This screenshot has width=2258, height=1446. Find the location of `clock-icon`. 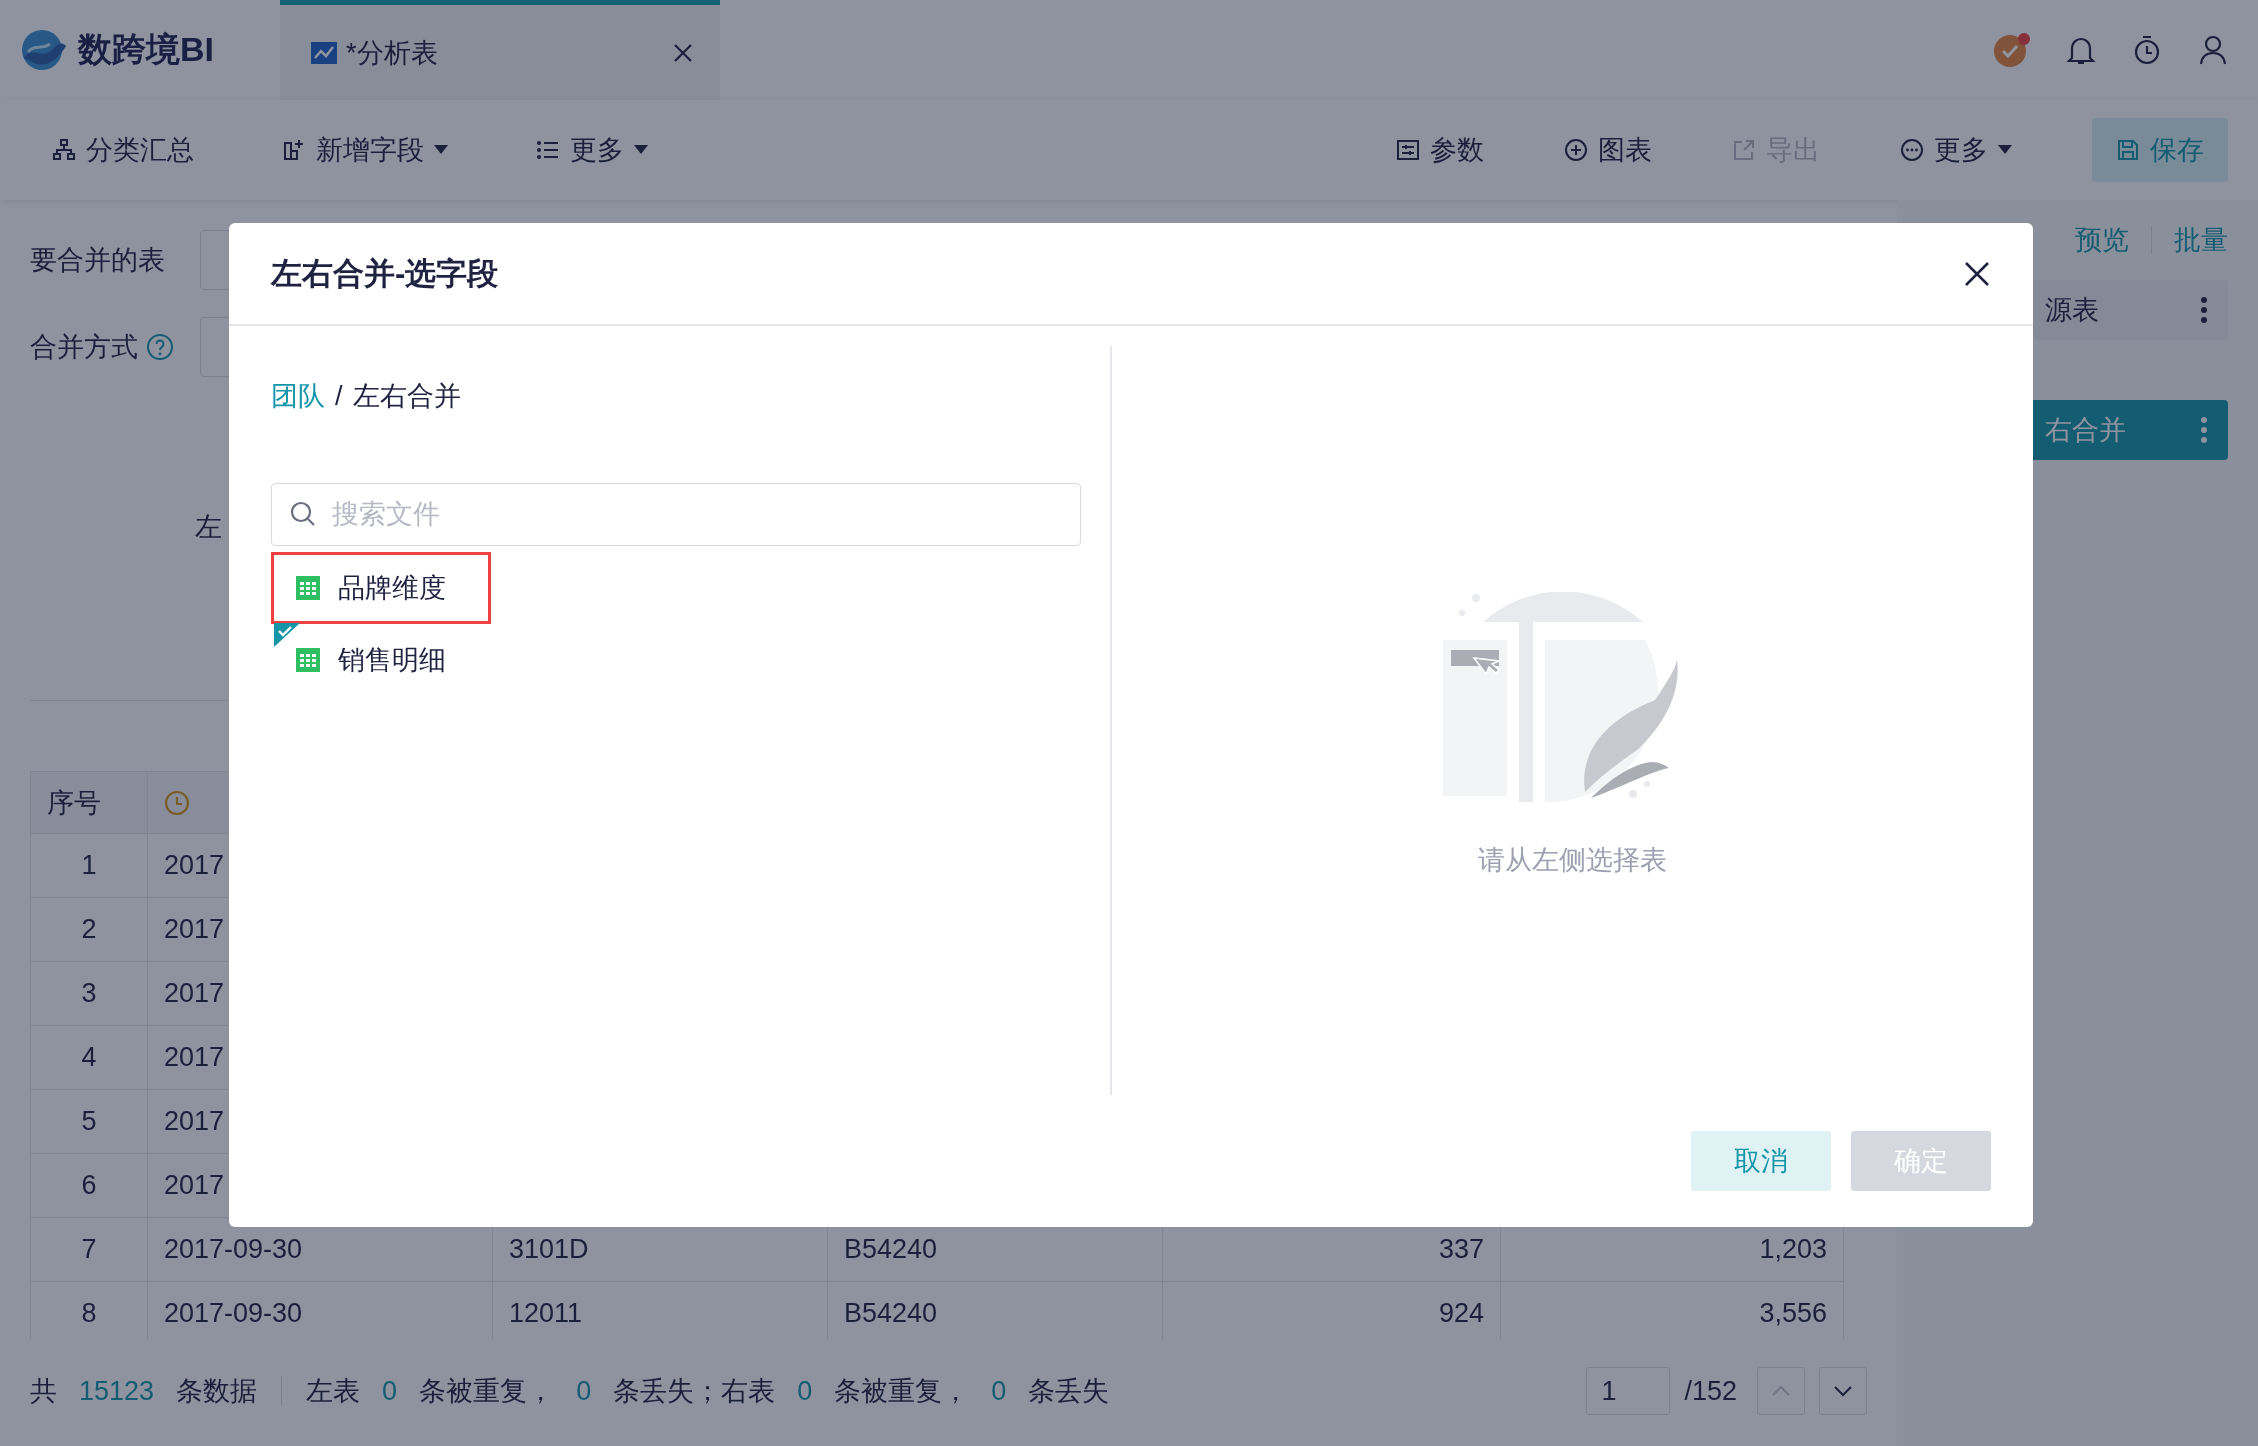

clock-icon is located at coordinates (177, 802).